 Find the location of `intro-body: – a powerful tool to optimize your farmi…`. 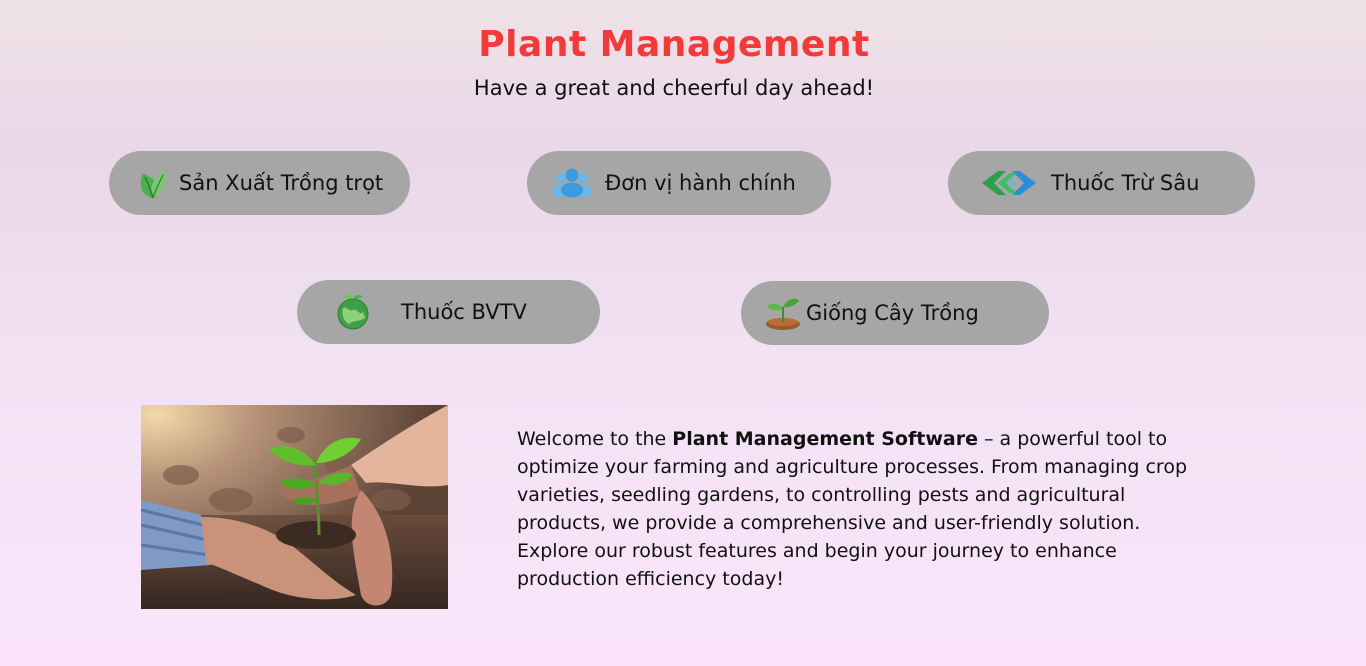

intro-body: – a powerful tool to optimize your farmi… is located at coordinates (852, 509).